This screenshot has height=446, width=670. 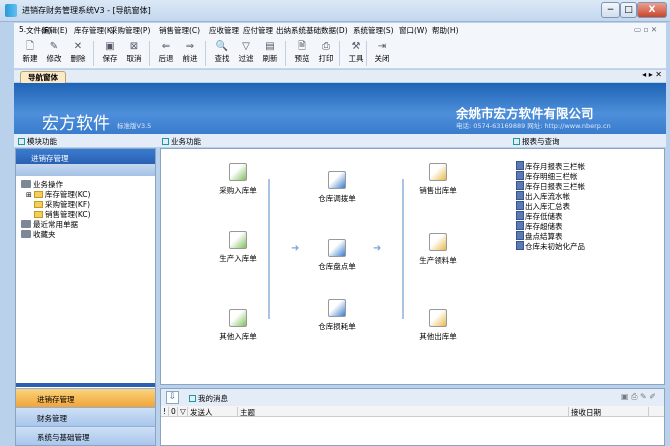 I want to click on edition: 标准版V3.5, so click(x=134, y=126).